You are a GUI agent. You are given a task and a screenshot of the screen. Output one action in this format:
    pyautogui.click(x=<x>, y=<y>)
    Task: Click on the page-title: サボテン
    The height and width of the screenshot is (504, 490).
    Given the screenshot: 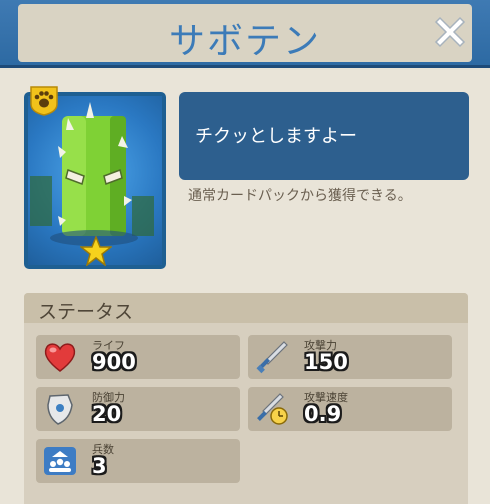 What is the action you would take?
    pyautogui.click(x=244, y=41)
    